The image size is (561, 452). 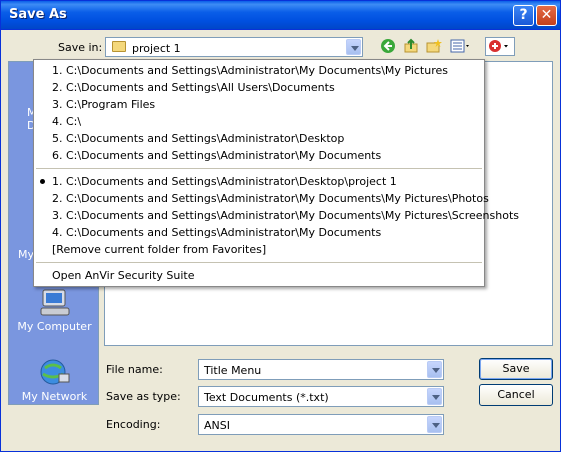 I want to click on places-item-my-computer: My Computer, so click(x=54, y=310).